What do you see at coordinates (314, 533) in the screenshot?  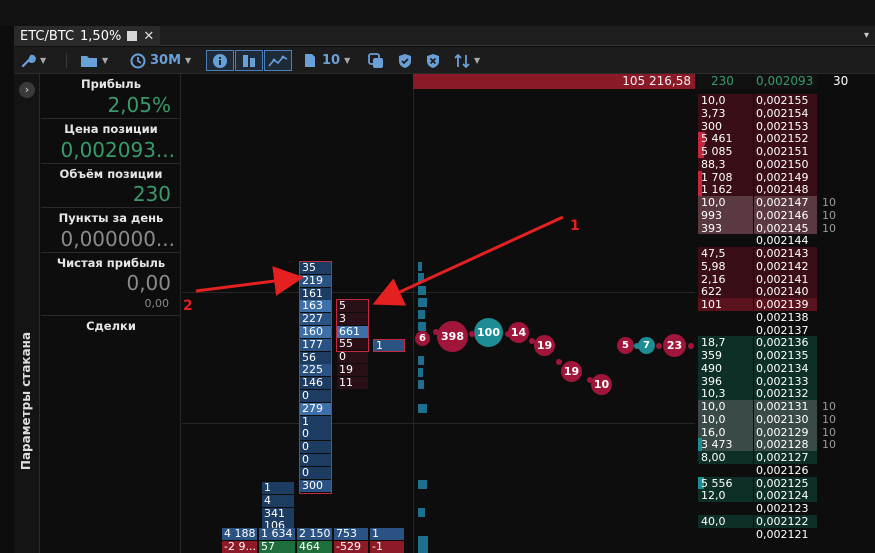 I see `bottom-volume-cell: 2 150` at bounding box center [314, 533].